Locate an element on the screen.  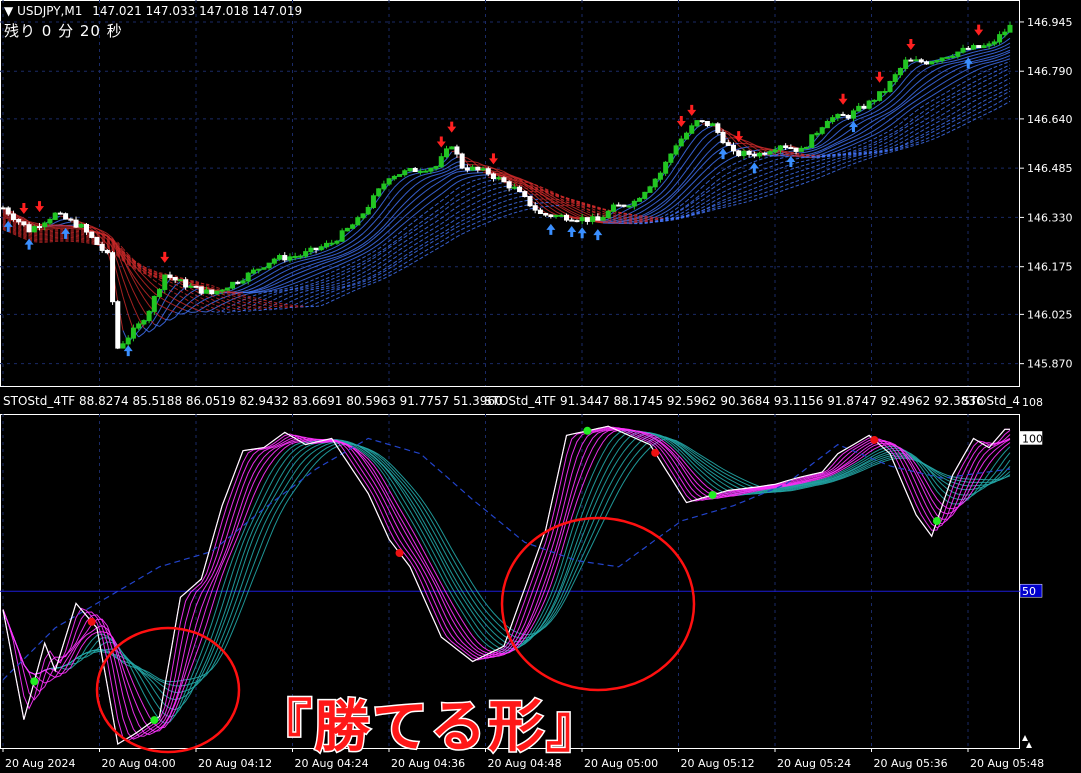
sell-arrow is located at coordinates (843, 99).